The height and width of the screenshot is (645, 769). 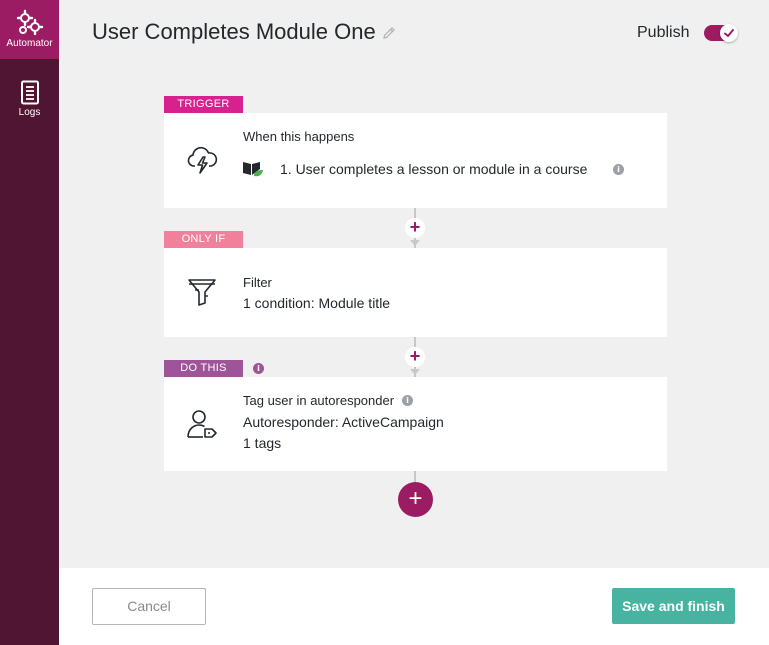 I want to click on sidebar-item-automator: Automator, so click(x=29, y=29).